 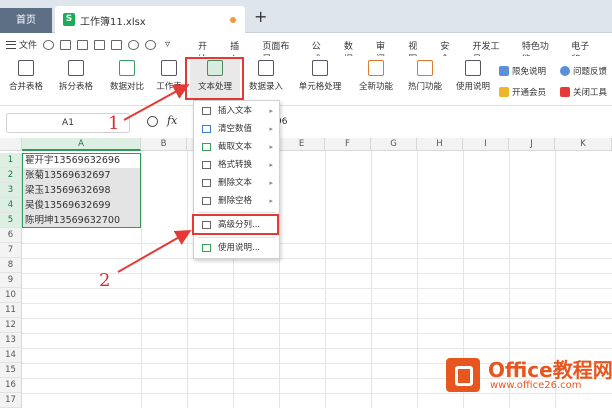 What do you see at coordinates (83, 44) in the screenshot?
I see `export-icon` at bounding box center [83, 44].